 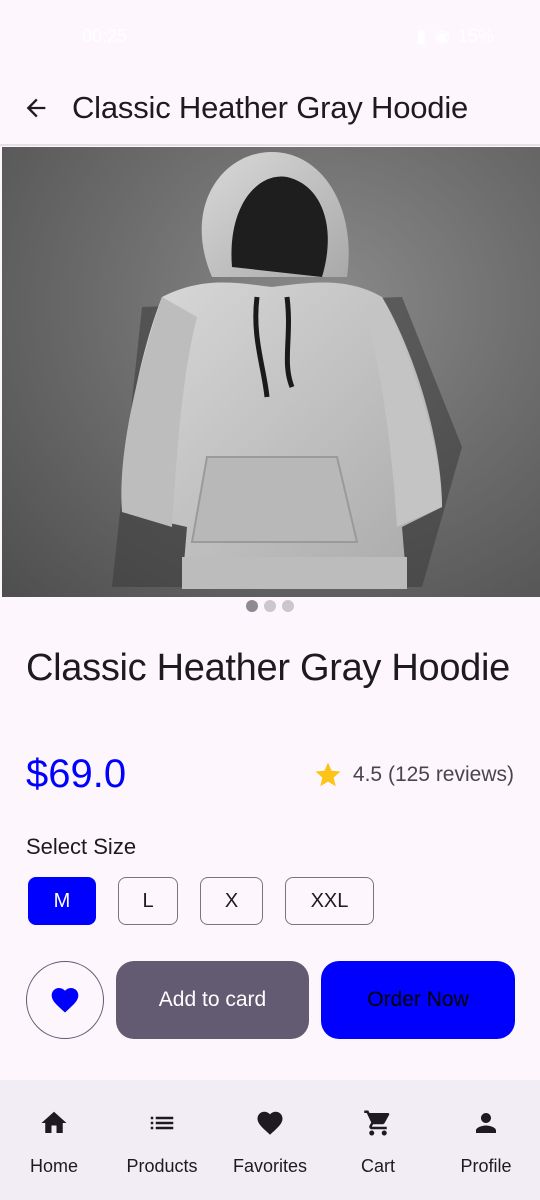 What do you see at coordinates (455, 36) in the screenshot?
I see `status-icons: ▮ ◉ 15%` at bounding box center [455, 36].